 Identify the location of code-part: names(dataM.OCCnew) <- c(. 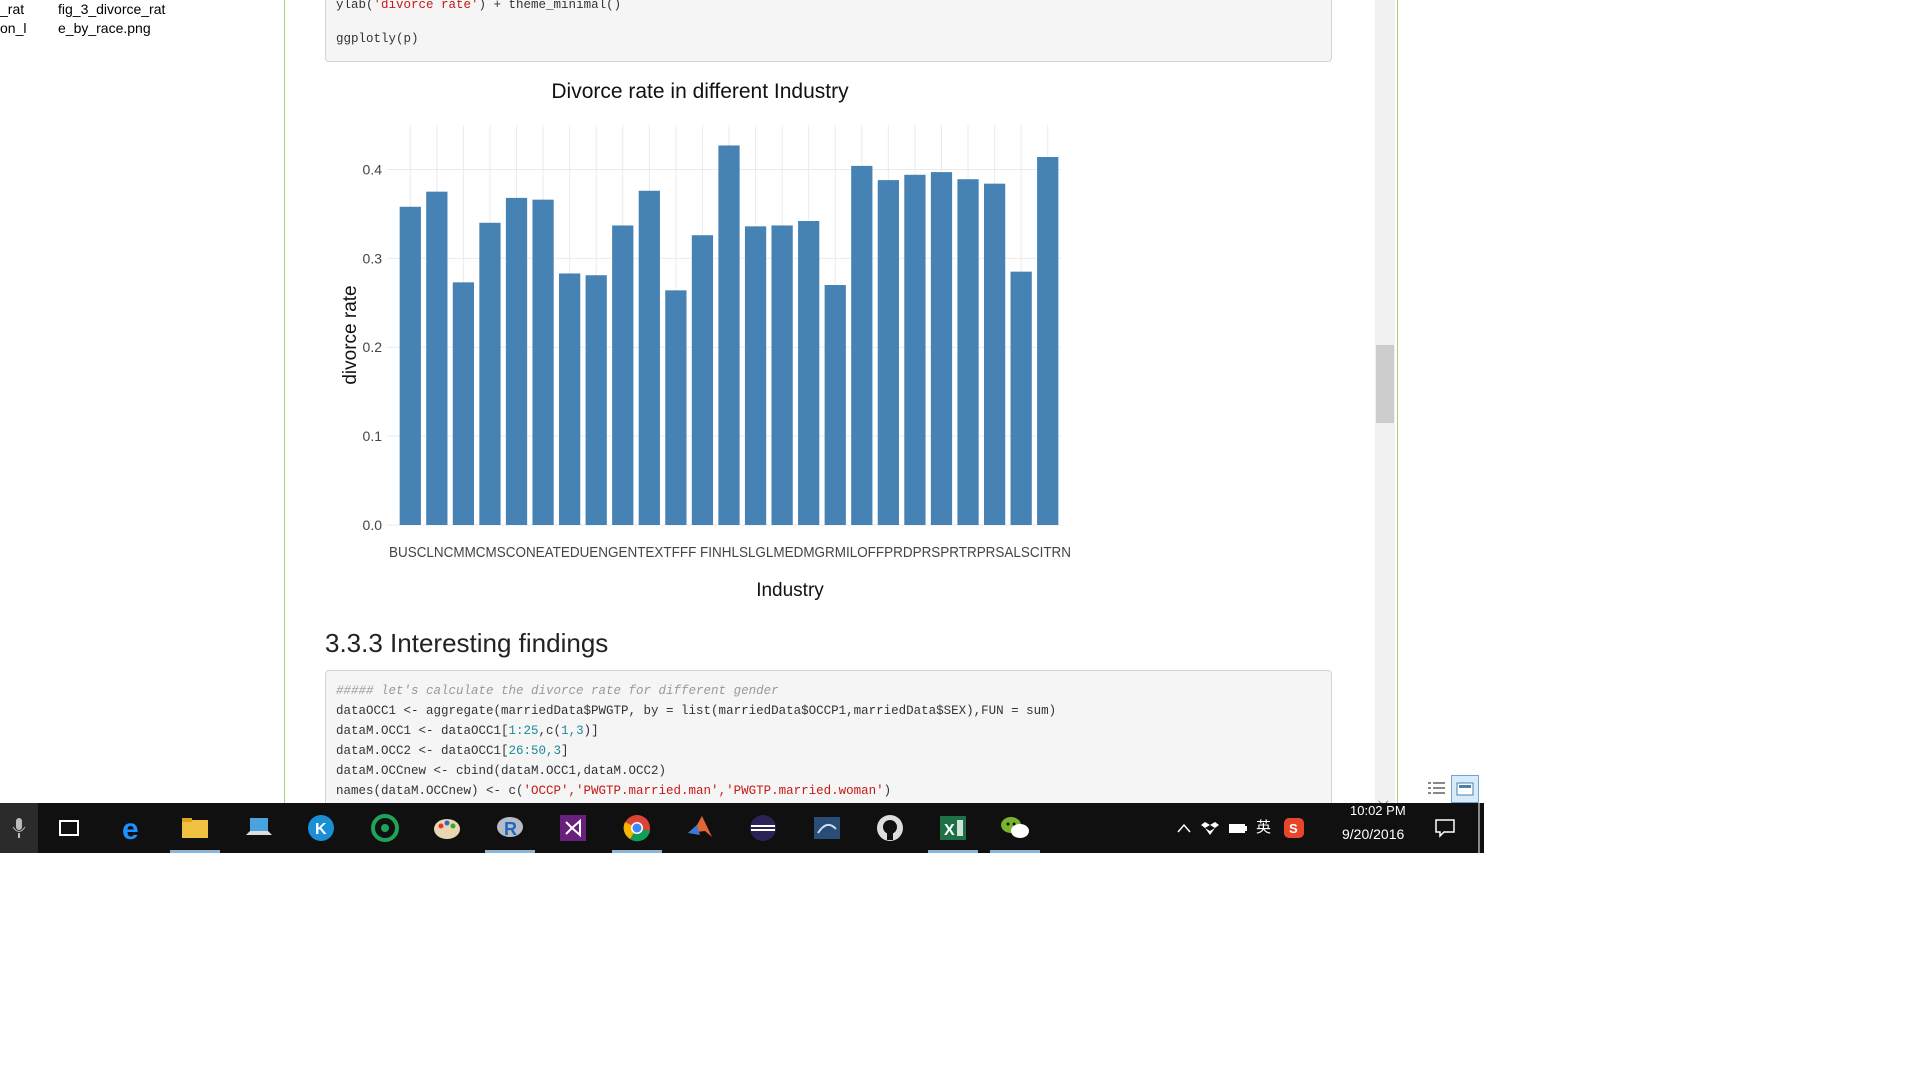
(430, 791).